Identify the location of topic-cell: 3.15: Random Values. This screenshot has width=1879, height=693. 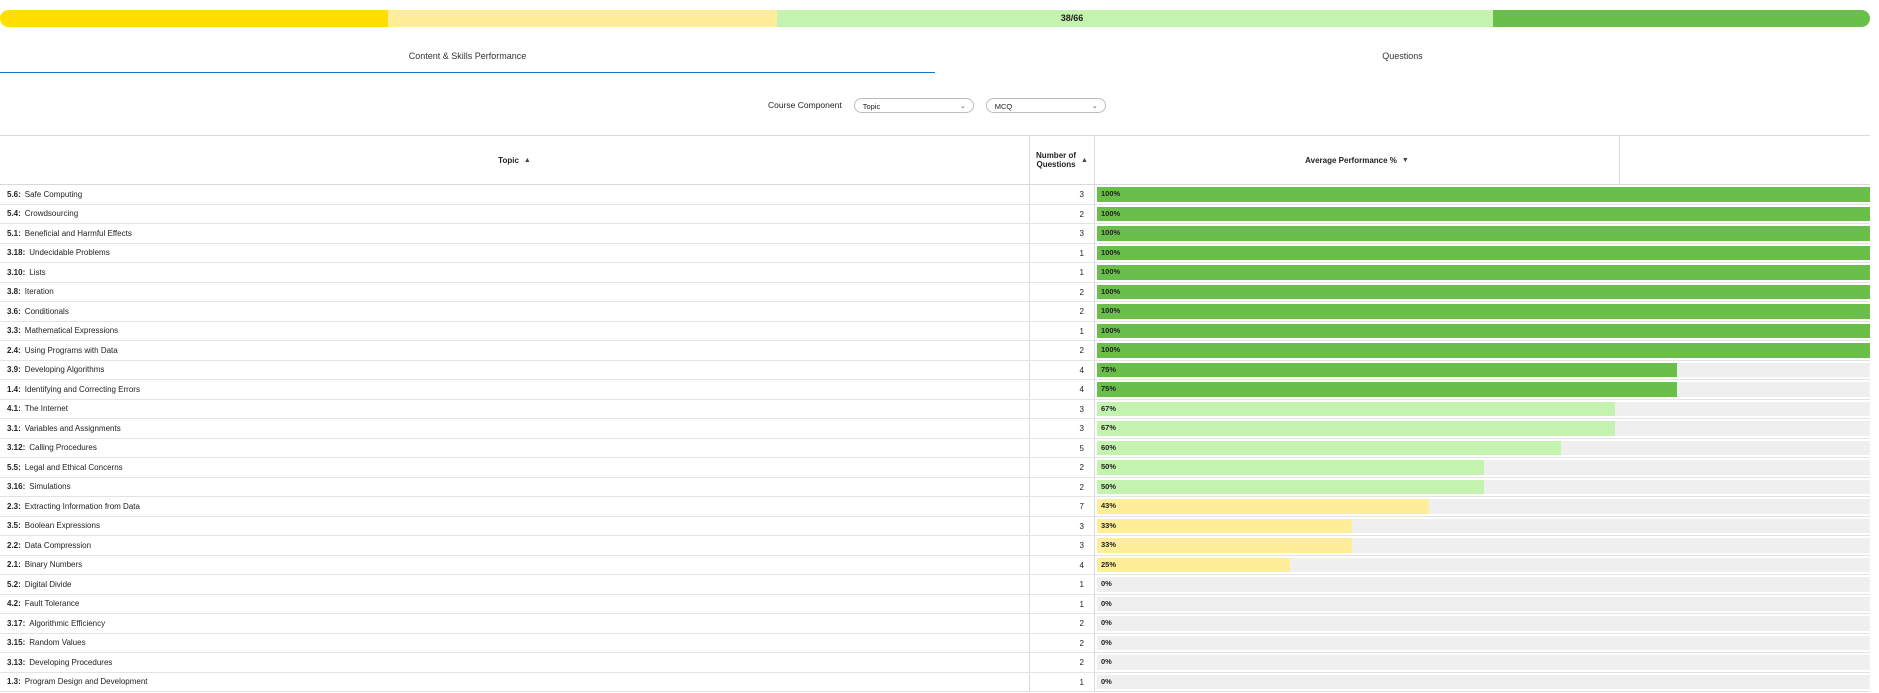
(515, 642).